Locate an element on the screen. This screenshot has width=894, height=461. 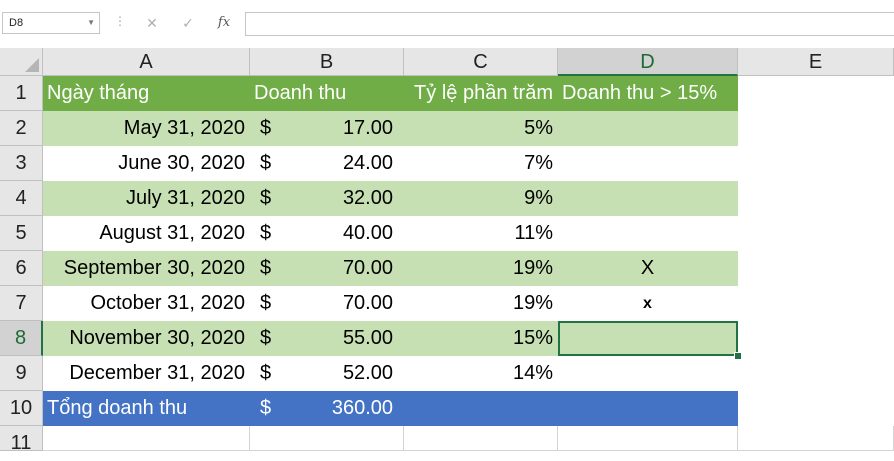
percent-cell: 5% is located at coordinates (481, 128).